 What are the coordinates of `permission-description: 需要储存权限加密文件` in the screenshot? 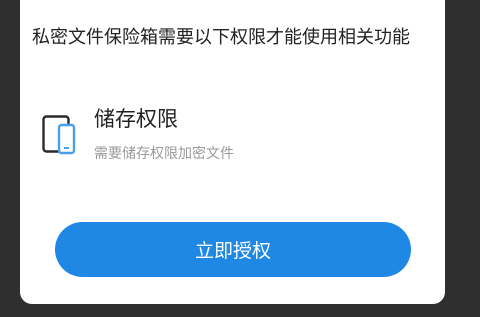 It's located at (164, 154).